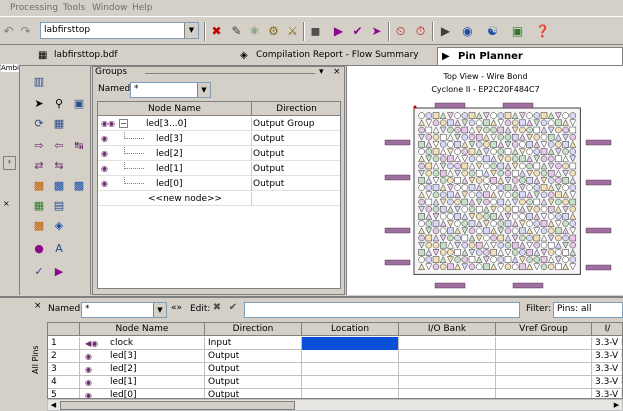  I want to click on accept-edit-icon: ✔, so click(233, 309).